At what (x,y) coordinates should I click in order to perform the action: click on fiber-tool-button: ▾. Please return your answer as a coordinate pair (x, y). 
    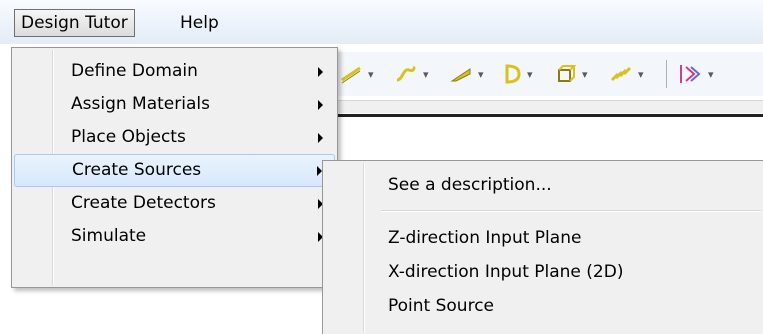
    Looking at the image, I should click on (696, 74).